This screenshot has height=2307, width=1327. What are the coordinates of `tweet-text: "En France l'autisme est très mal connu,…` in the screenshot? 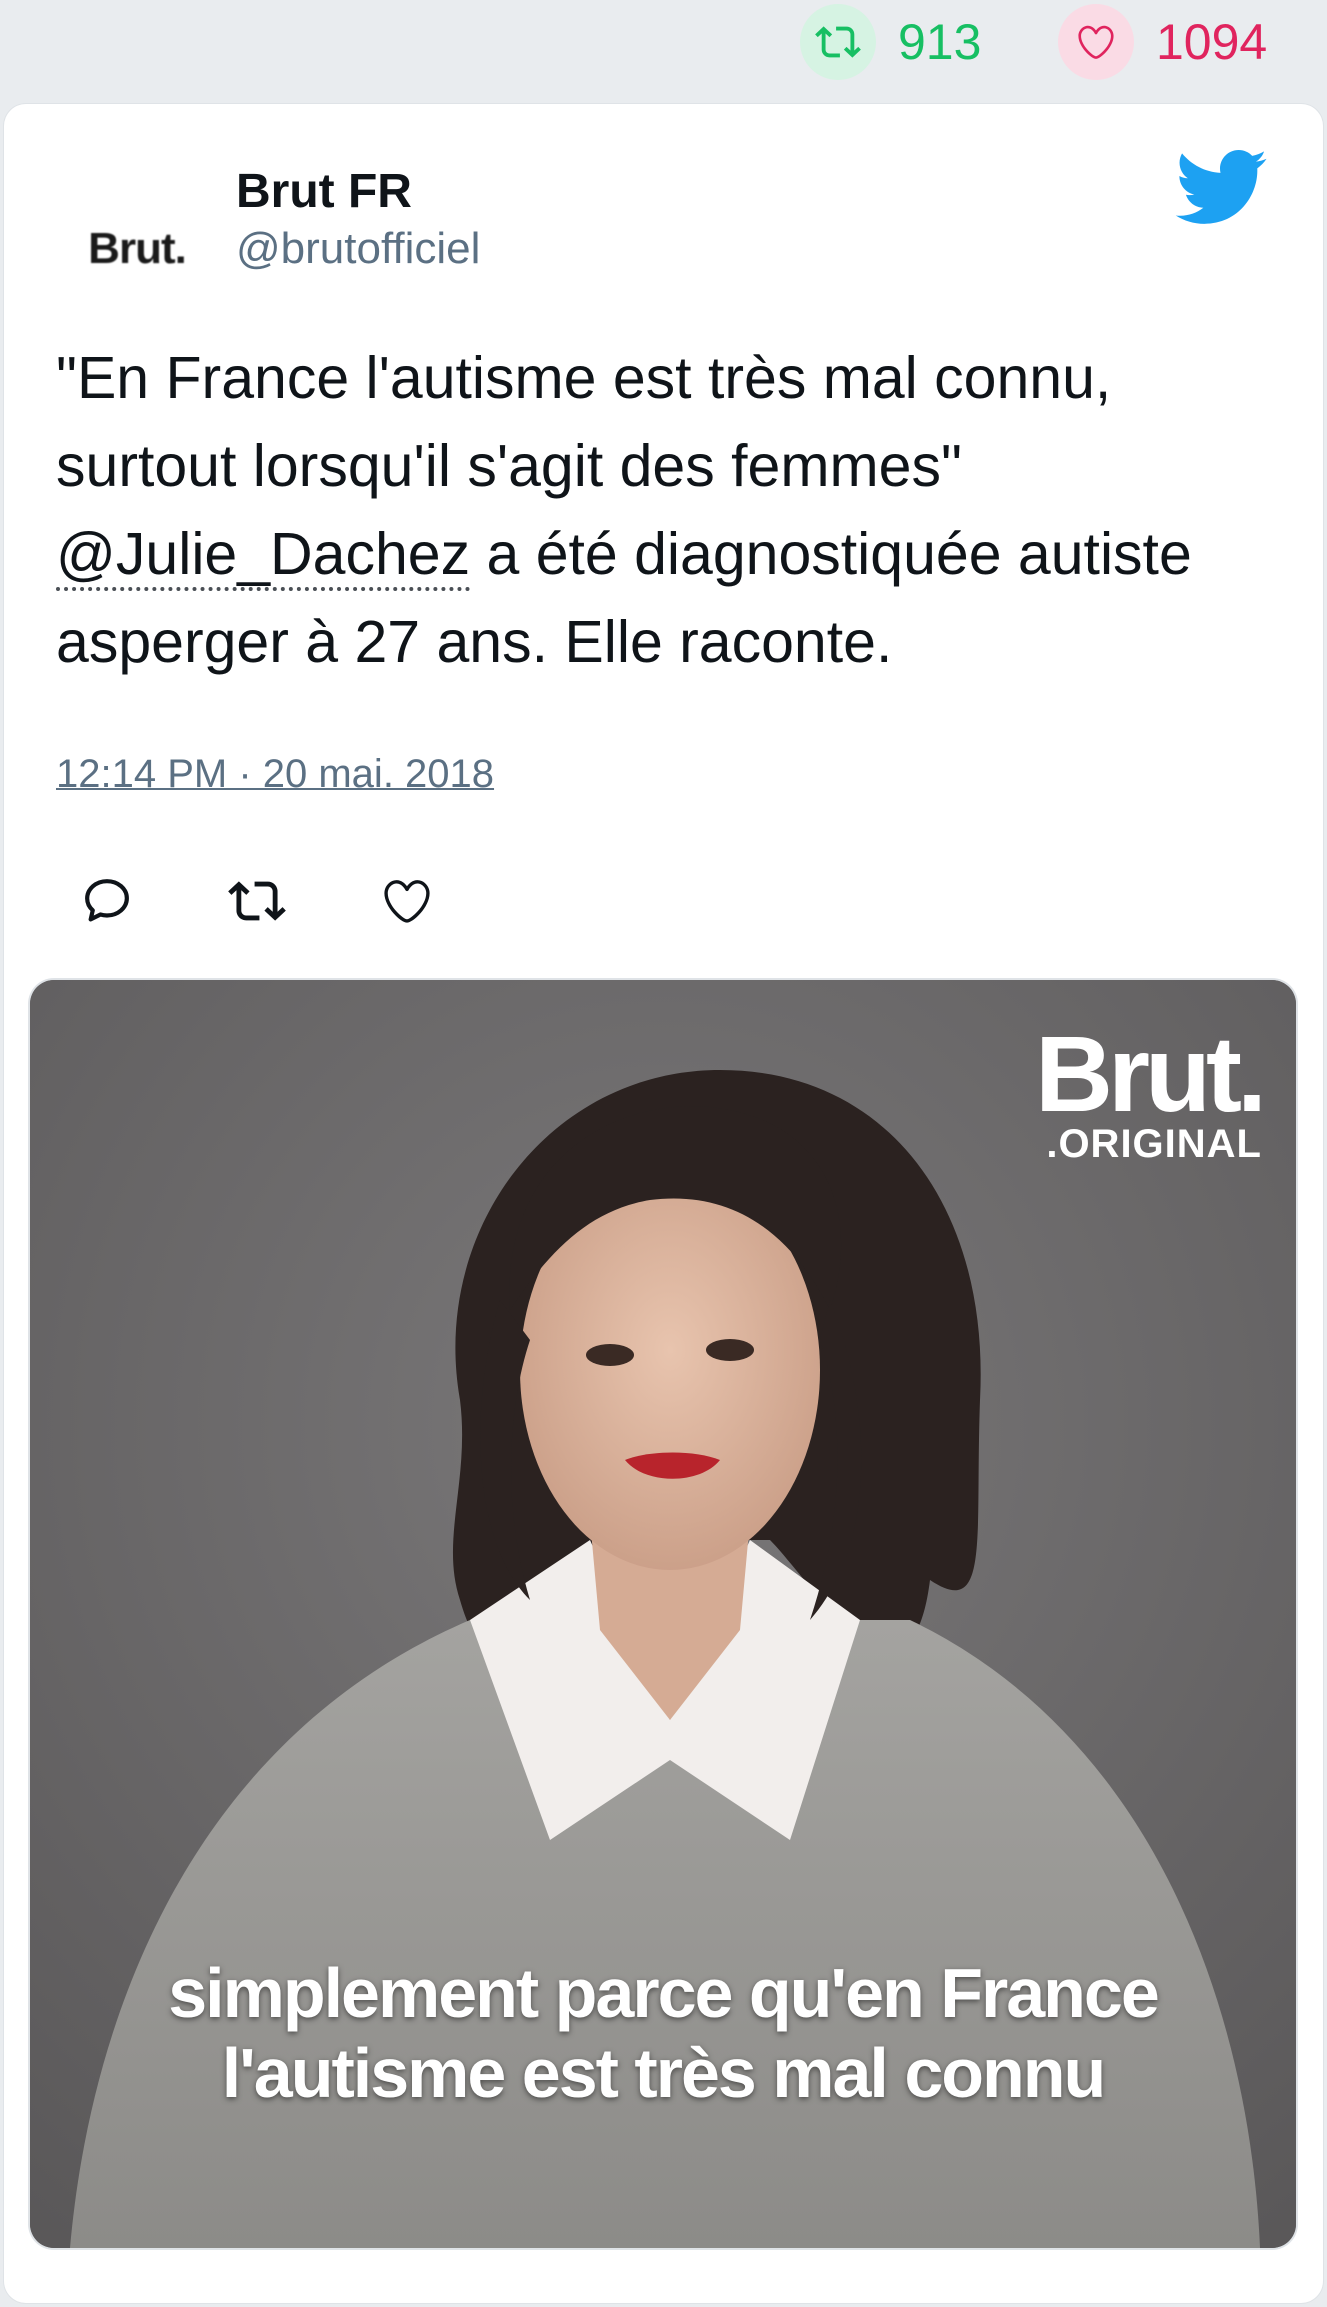 It's located at (671, 510).